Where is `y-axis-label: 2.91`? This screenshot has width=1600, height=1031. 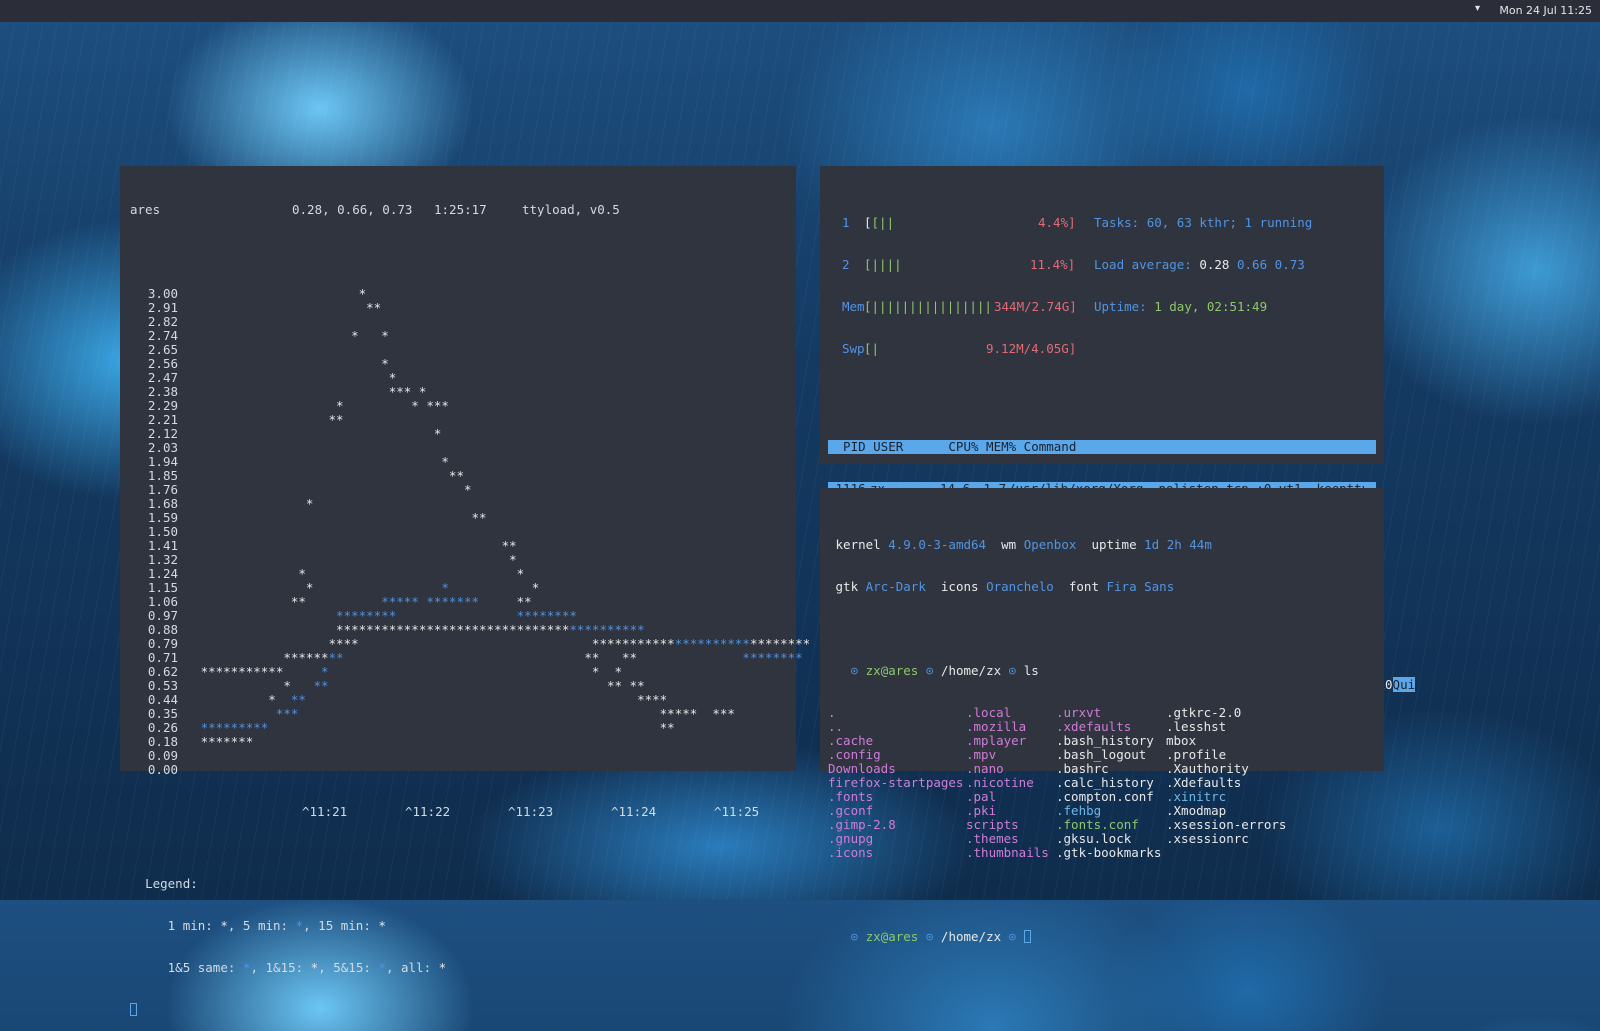 y-axis-label: 2.91 is located at coordinates (162, 307).